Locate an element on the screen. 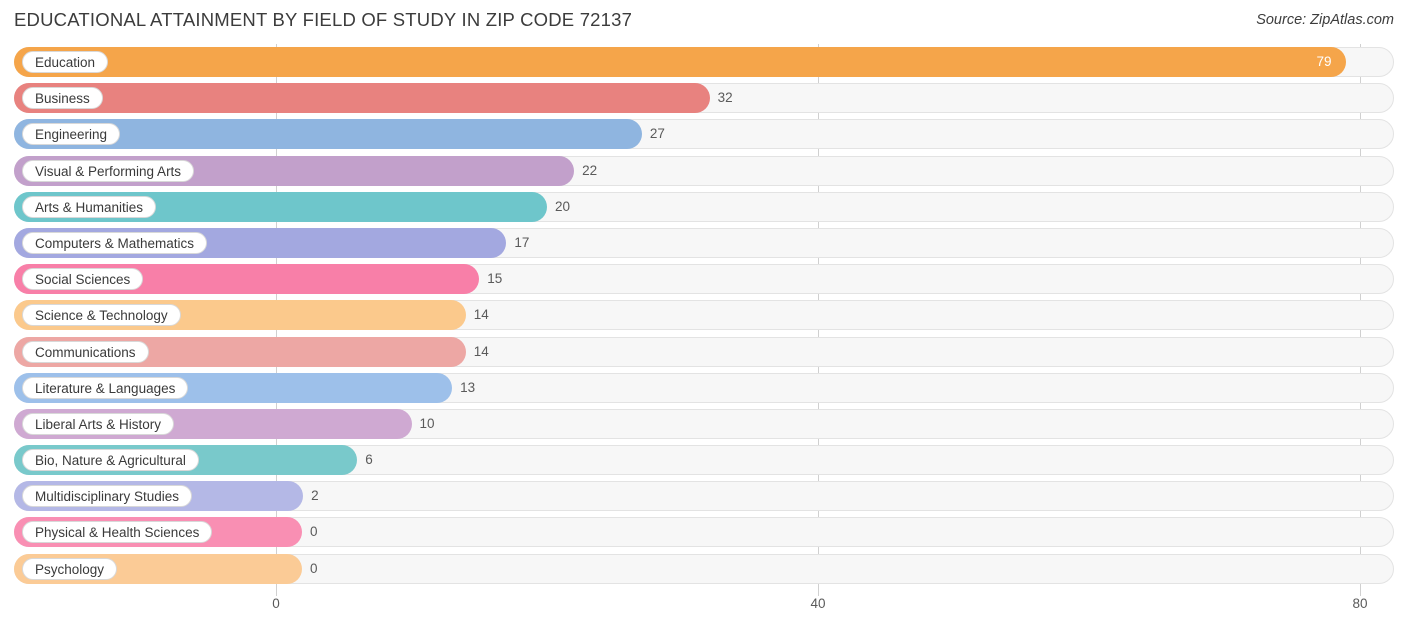 The width and height of the screenshot is (1406, 631). source-label: Source: ZipAtlas.com is located at coordinates (1325, 20).